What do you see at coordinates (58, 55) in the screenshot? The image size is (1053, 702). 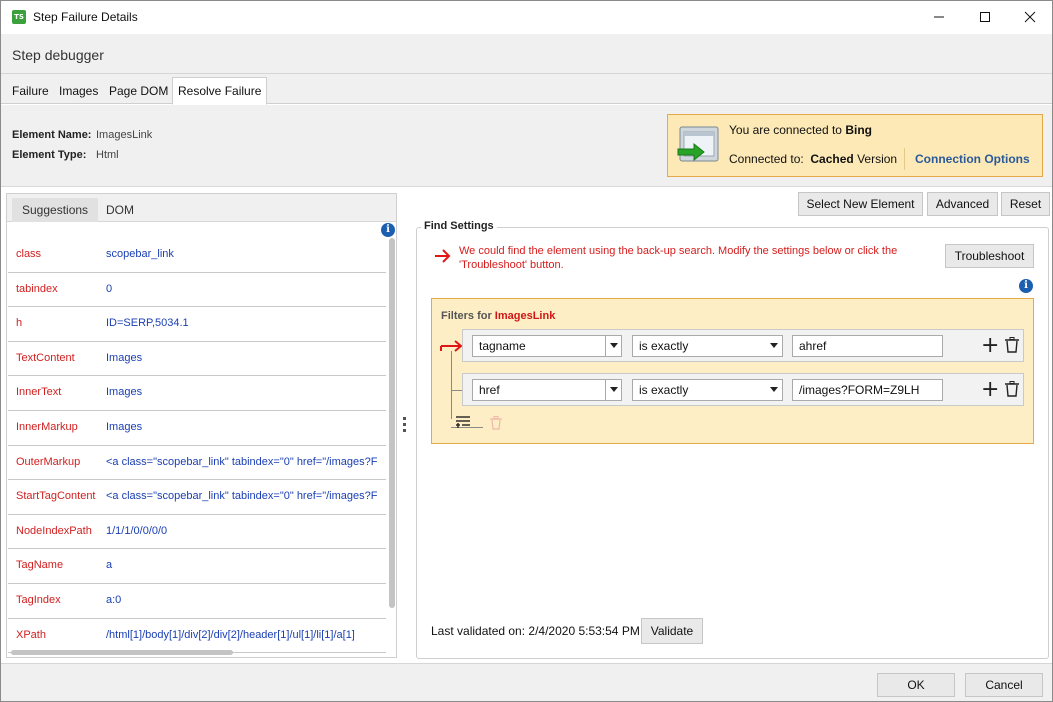 I see `step-debugger-title: Step debugger` at bounding box center [58, 55].